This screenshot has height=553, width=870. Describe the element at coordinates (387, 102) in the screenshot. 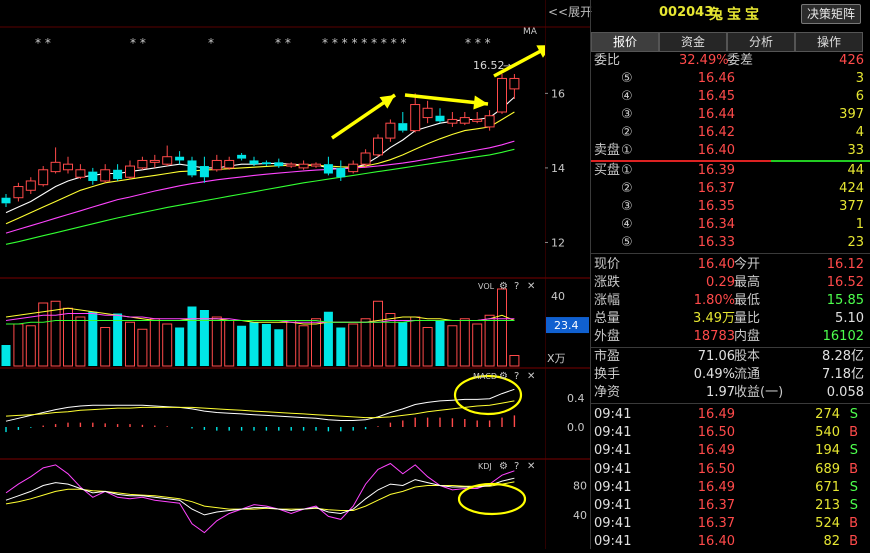

I see `trend-arrowhead-icon` at that location.